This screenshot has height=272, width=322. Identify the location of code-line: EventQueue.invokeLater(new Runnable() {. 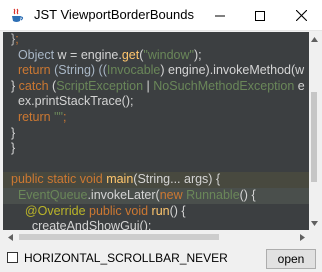
(133, 196).